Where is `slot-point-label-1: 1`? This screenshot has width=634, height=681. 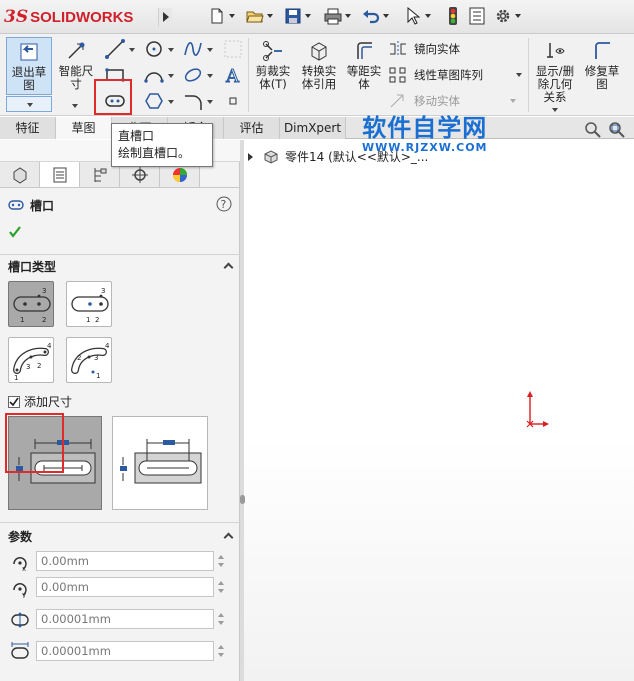 slot-point-label-1: 1 is located at coordinates (22, 320).